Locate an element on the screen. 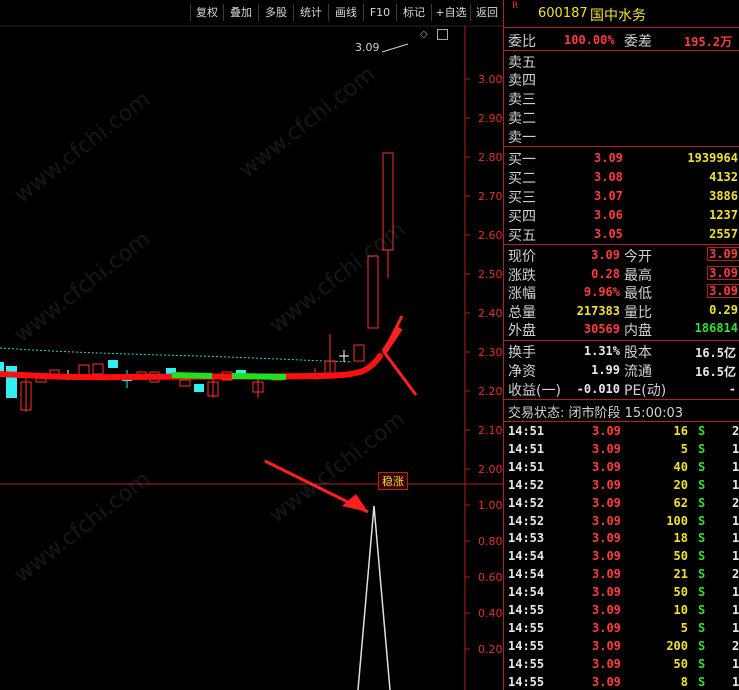 This screenshot has width=739, height=690. indicator-tick: 0.60 is located at coordinates (490, 577).